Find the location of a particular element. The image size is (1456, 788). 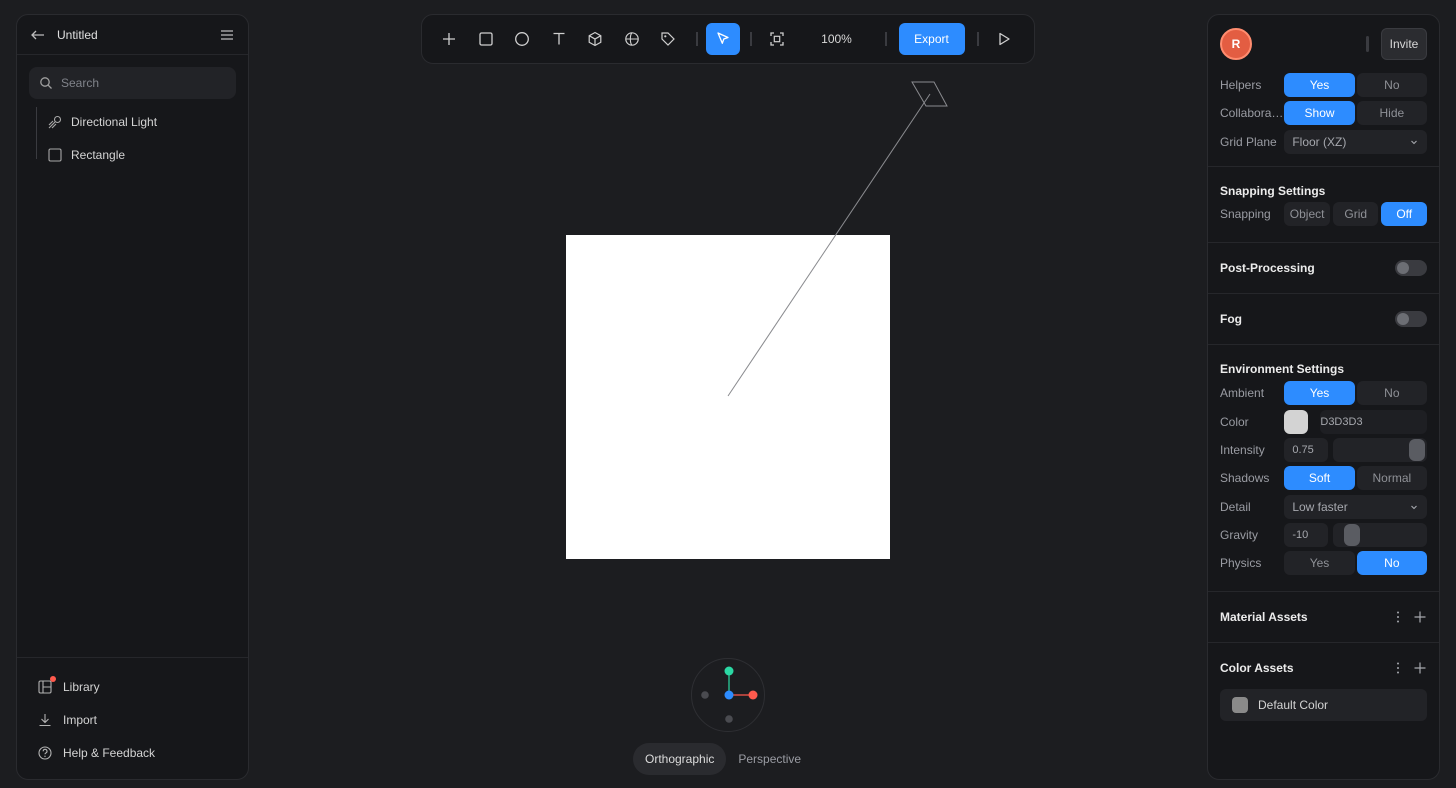

sphere-tool is located at coordinates (632, 39).